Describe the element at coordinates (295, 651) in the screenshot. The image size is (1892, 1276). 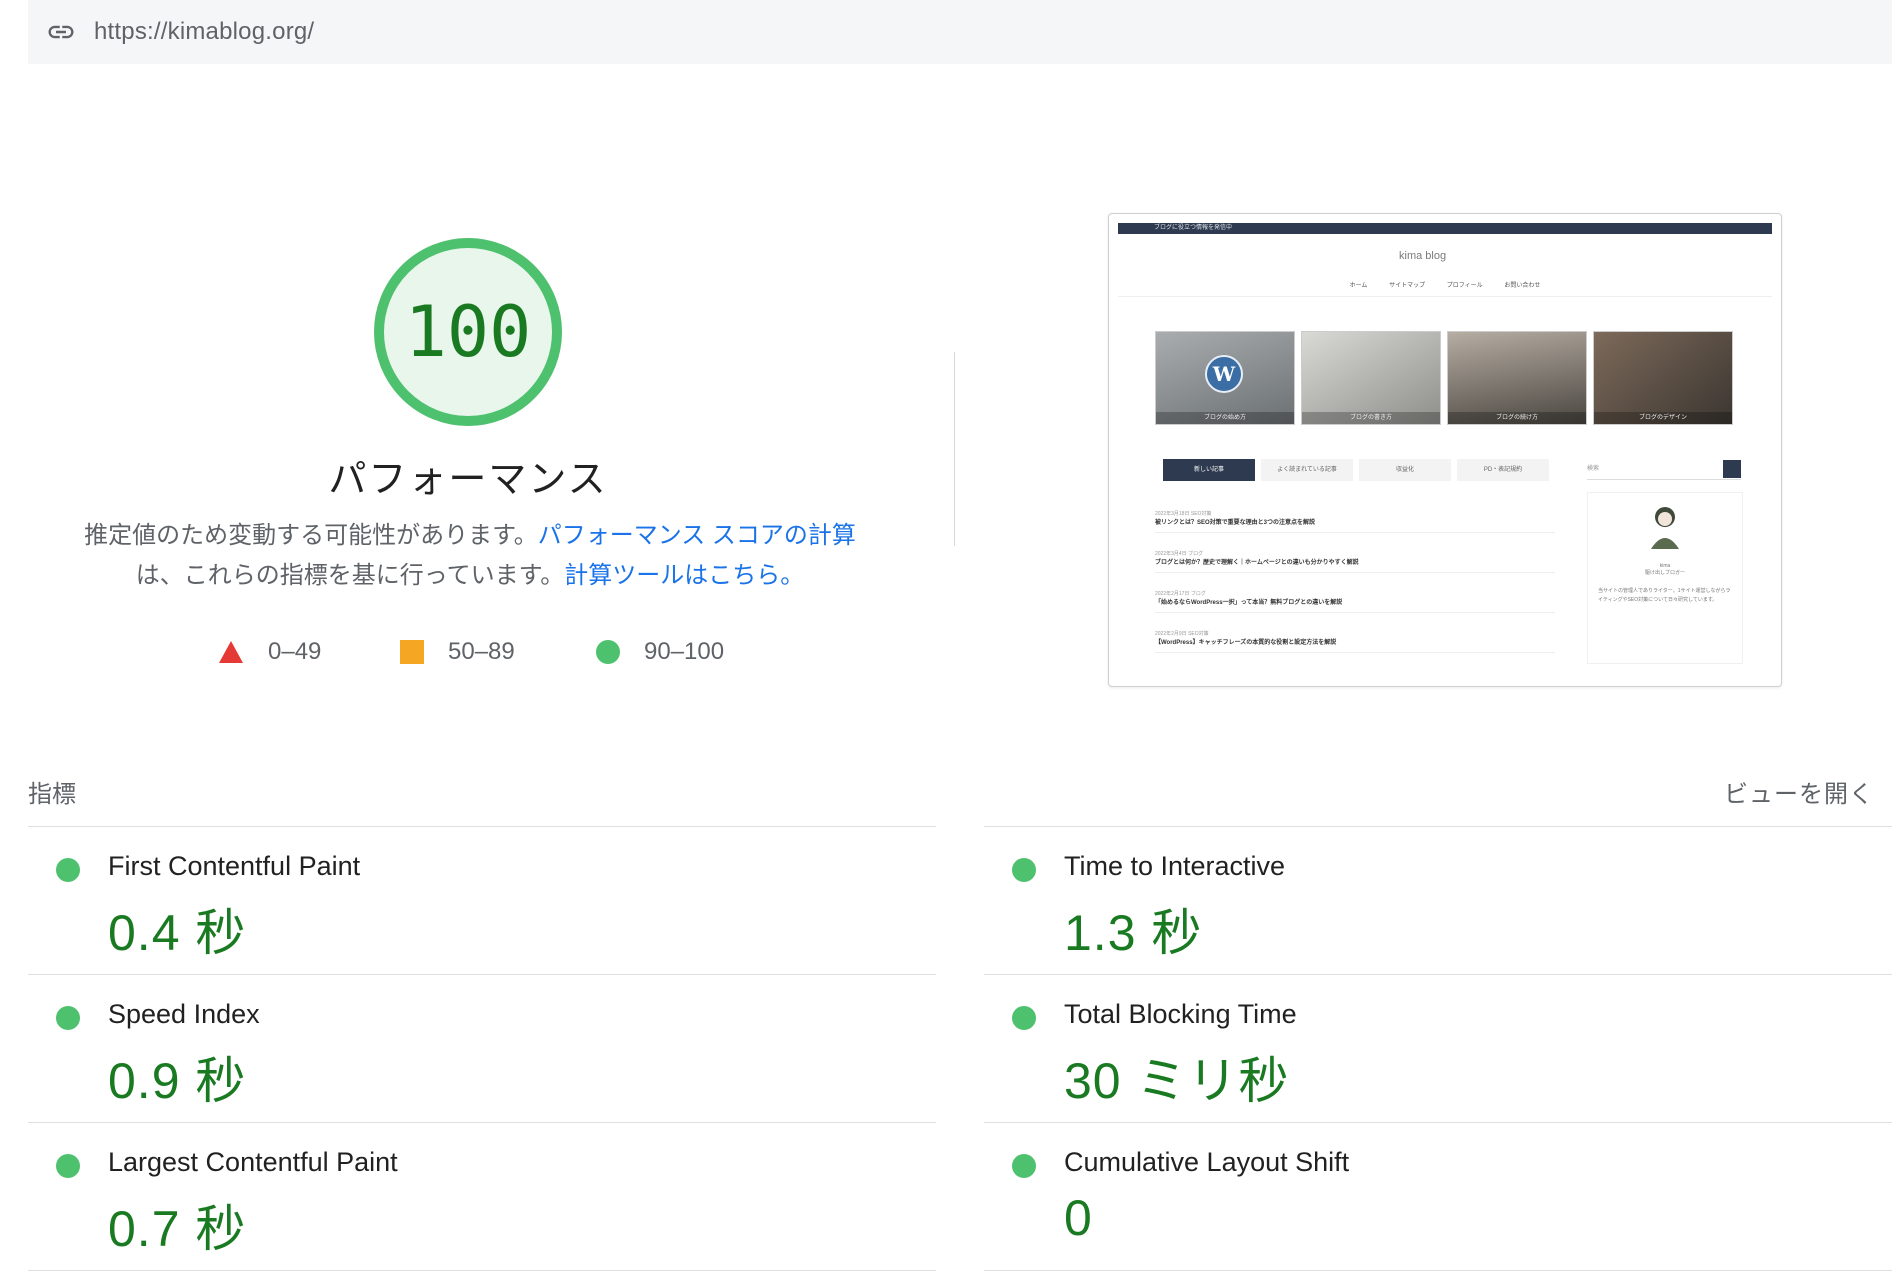
I see `legend-range-fail: 0–49` at that location.